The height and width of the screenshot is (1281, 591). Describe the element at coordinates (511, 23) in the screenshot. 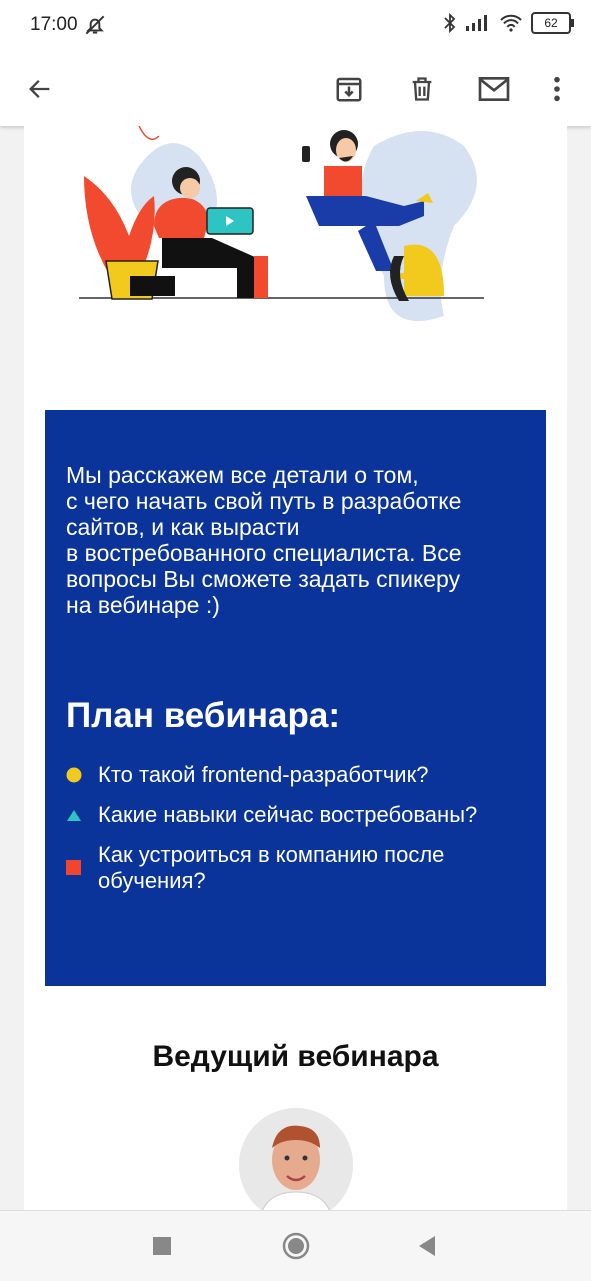

I see `wifi-icon` at that location.